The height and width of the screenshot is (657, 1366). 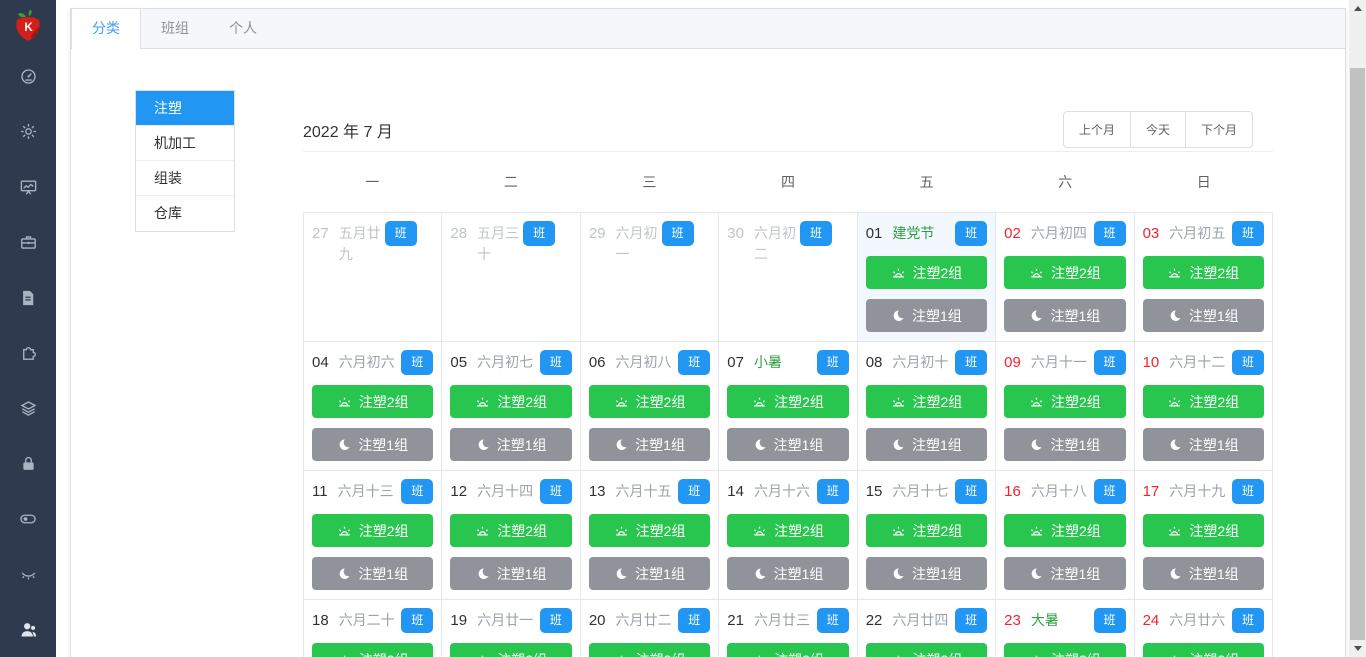 What do you see at coordinates (28, 352) in the screenshot?
I see `puzzle-icon` at bounding box center [28, 352].